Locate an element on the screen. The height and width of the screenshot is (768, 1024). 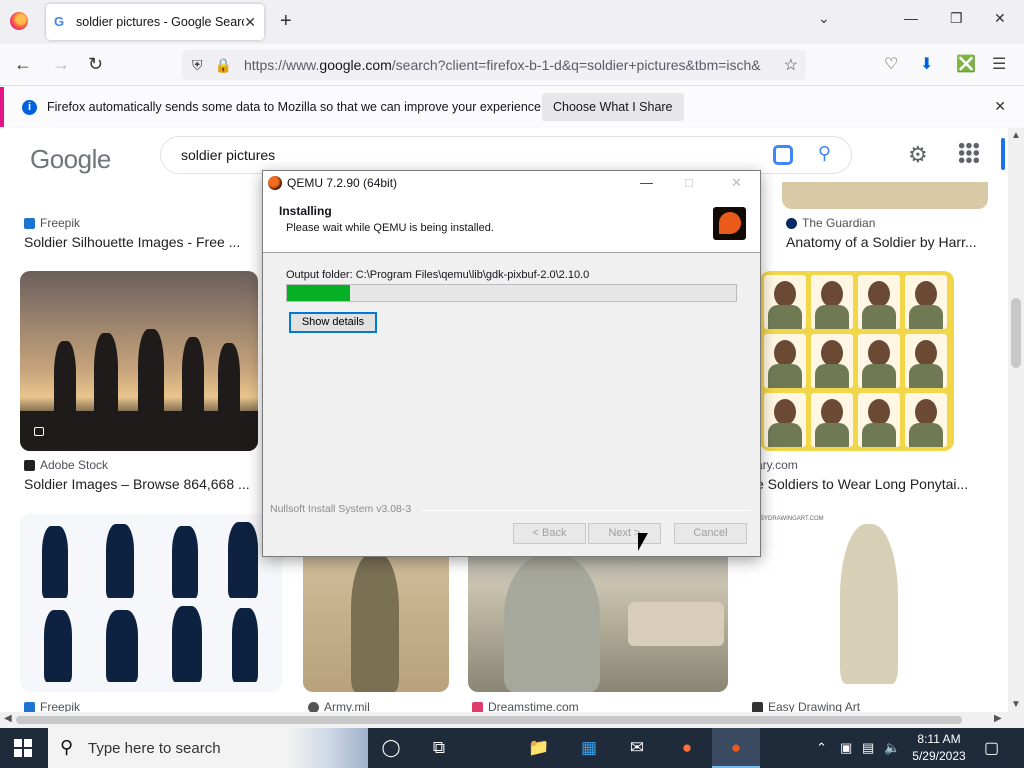
back-icon: ← is located at coordinates (23, 64).